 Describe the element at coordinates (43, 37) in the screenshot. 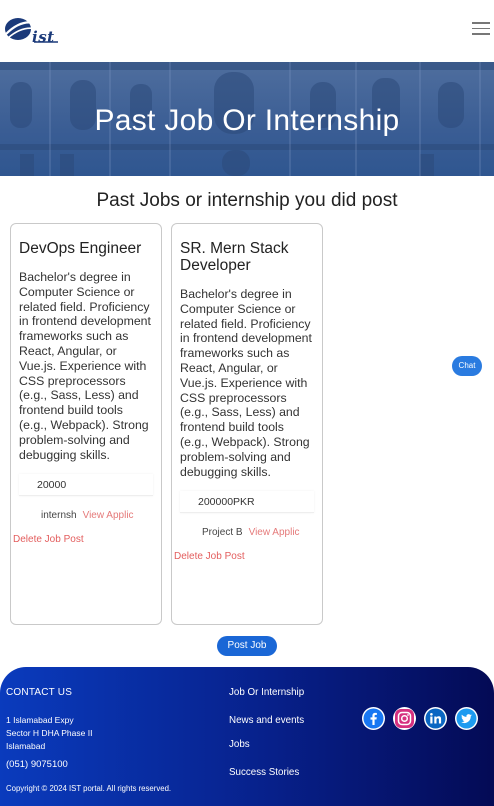

I see `logo-text: ist` at that location.